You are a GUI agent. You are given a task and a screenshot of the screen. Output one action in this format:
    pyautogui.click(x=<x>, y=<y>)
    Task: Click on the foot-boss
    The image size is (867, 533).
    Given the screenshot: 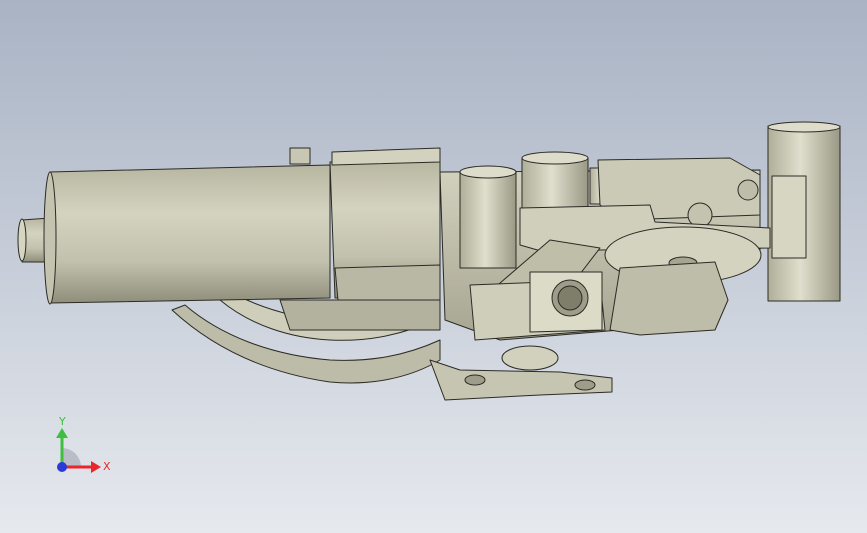 What is the action you would take?
    pyautogui.click(x=530, y=358)
    